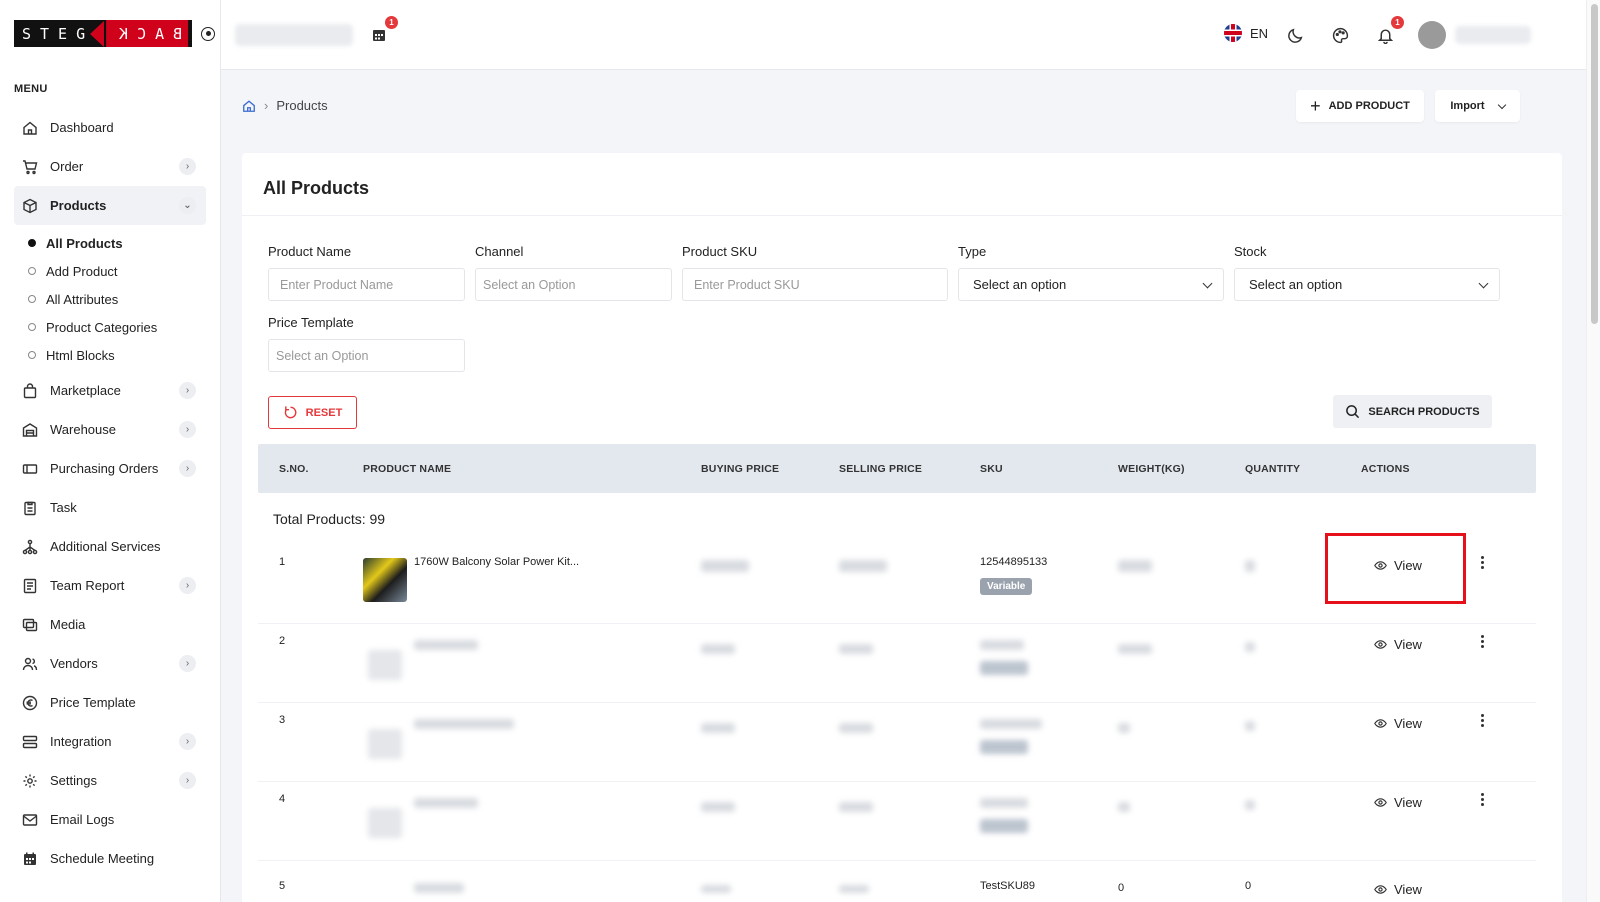 The width and height of the screenshot is (1600, 902). I want to click on add-product-button: + ADD PRODUCT, so click(1360, 106).